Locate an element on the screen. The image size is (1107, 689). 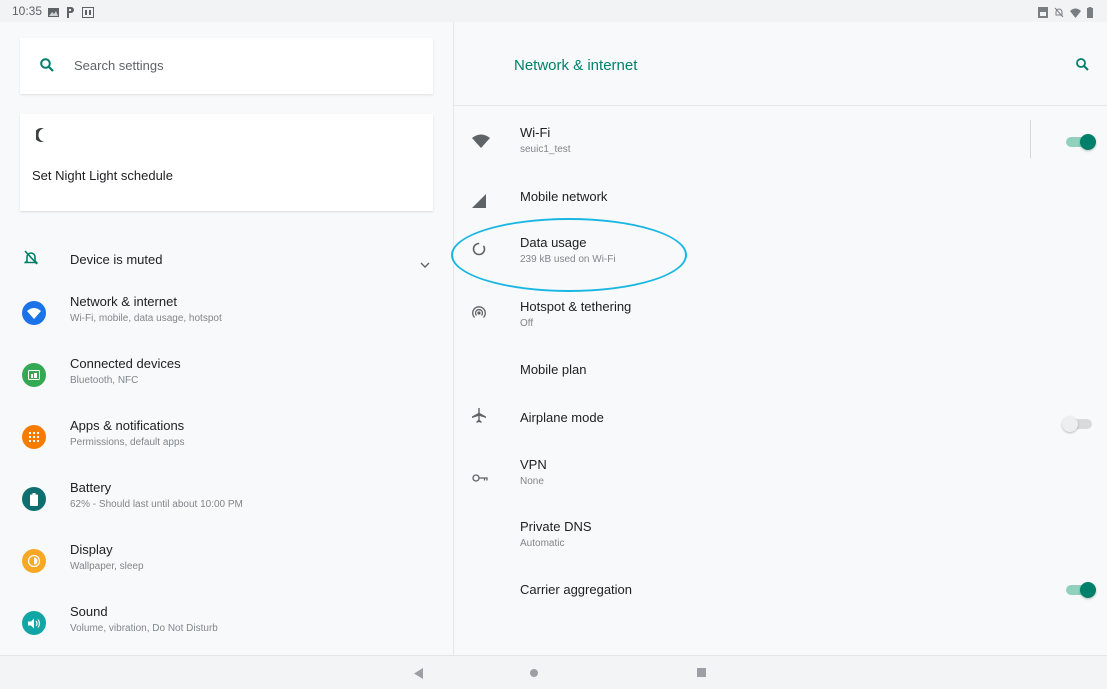
carrier-aggregation-toggle is located at coordinates (1079, 590).